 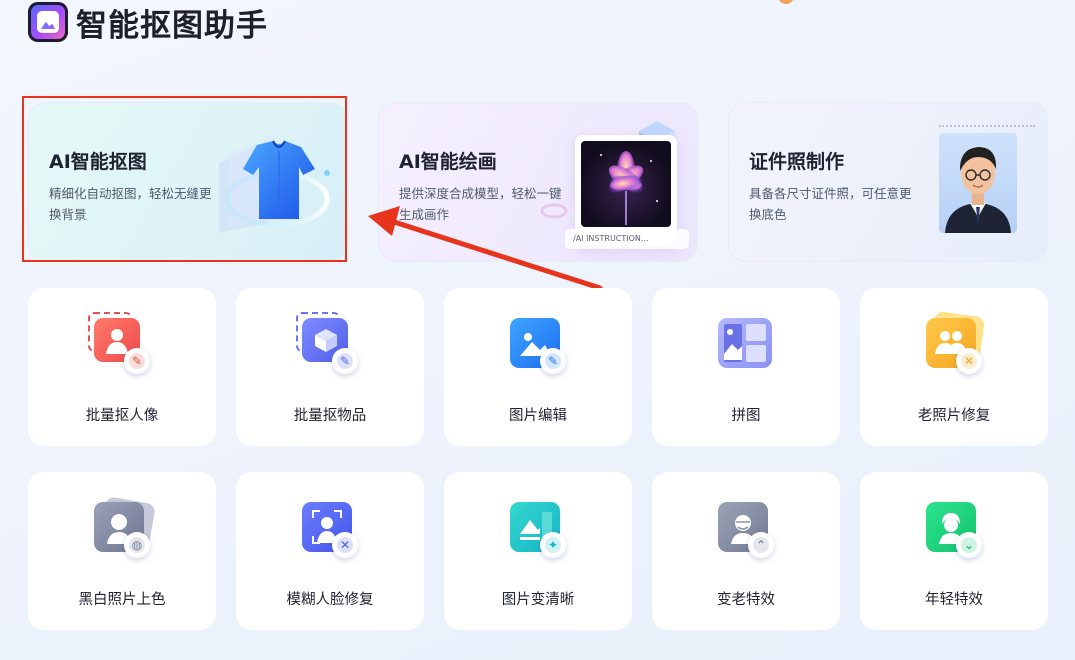 I want to click on tool-label: 批量抠人像, so click(x=122, y=416).